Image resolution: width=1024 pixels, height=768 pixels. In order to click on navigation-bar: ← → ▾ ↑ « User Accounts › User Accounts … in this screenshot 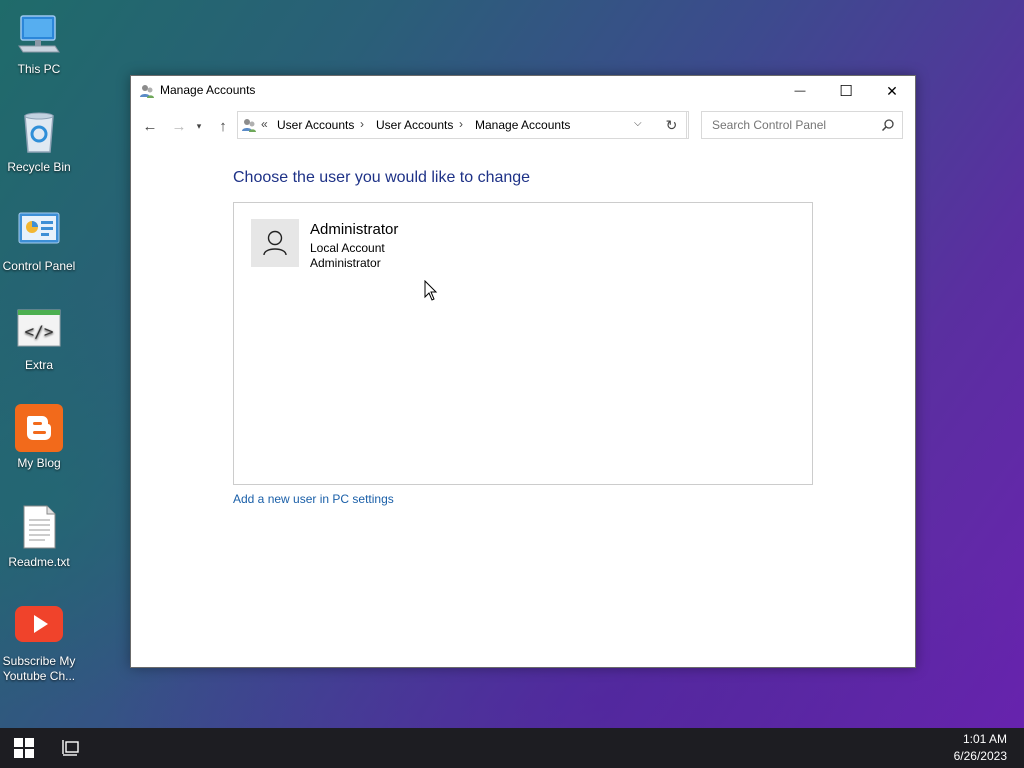, I will do `click(523, 126)`.